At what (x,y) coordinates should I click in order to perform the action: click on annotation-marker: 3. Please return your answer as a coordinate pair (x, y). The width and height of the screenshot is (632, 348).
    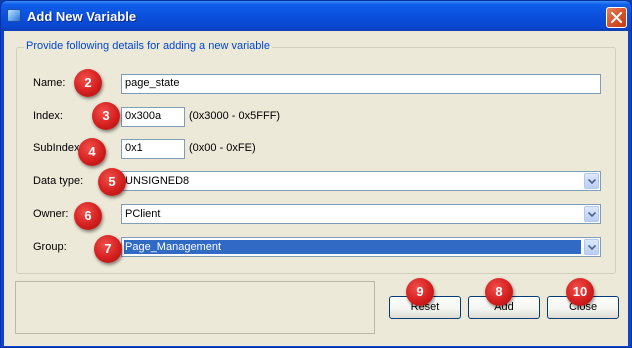
    Looking at the image, I should click on (106, 116).